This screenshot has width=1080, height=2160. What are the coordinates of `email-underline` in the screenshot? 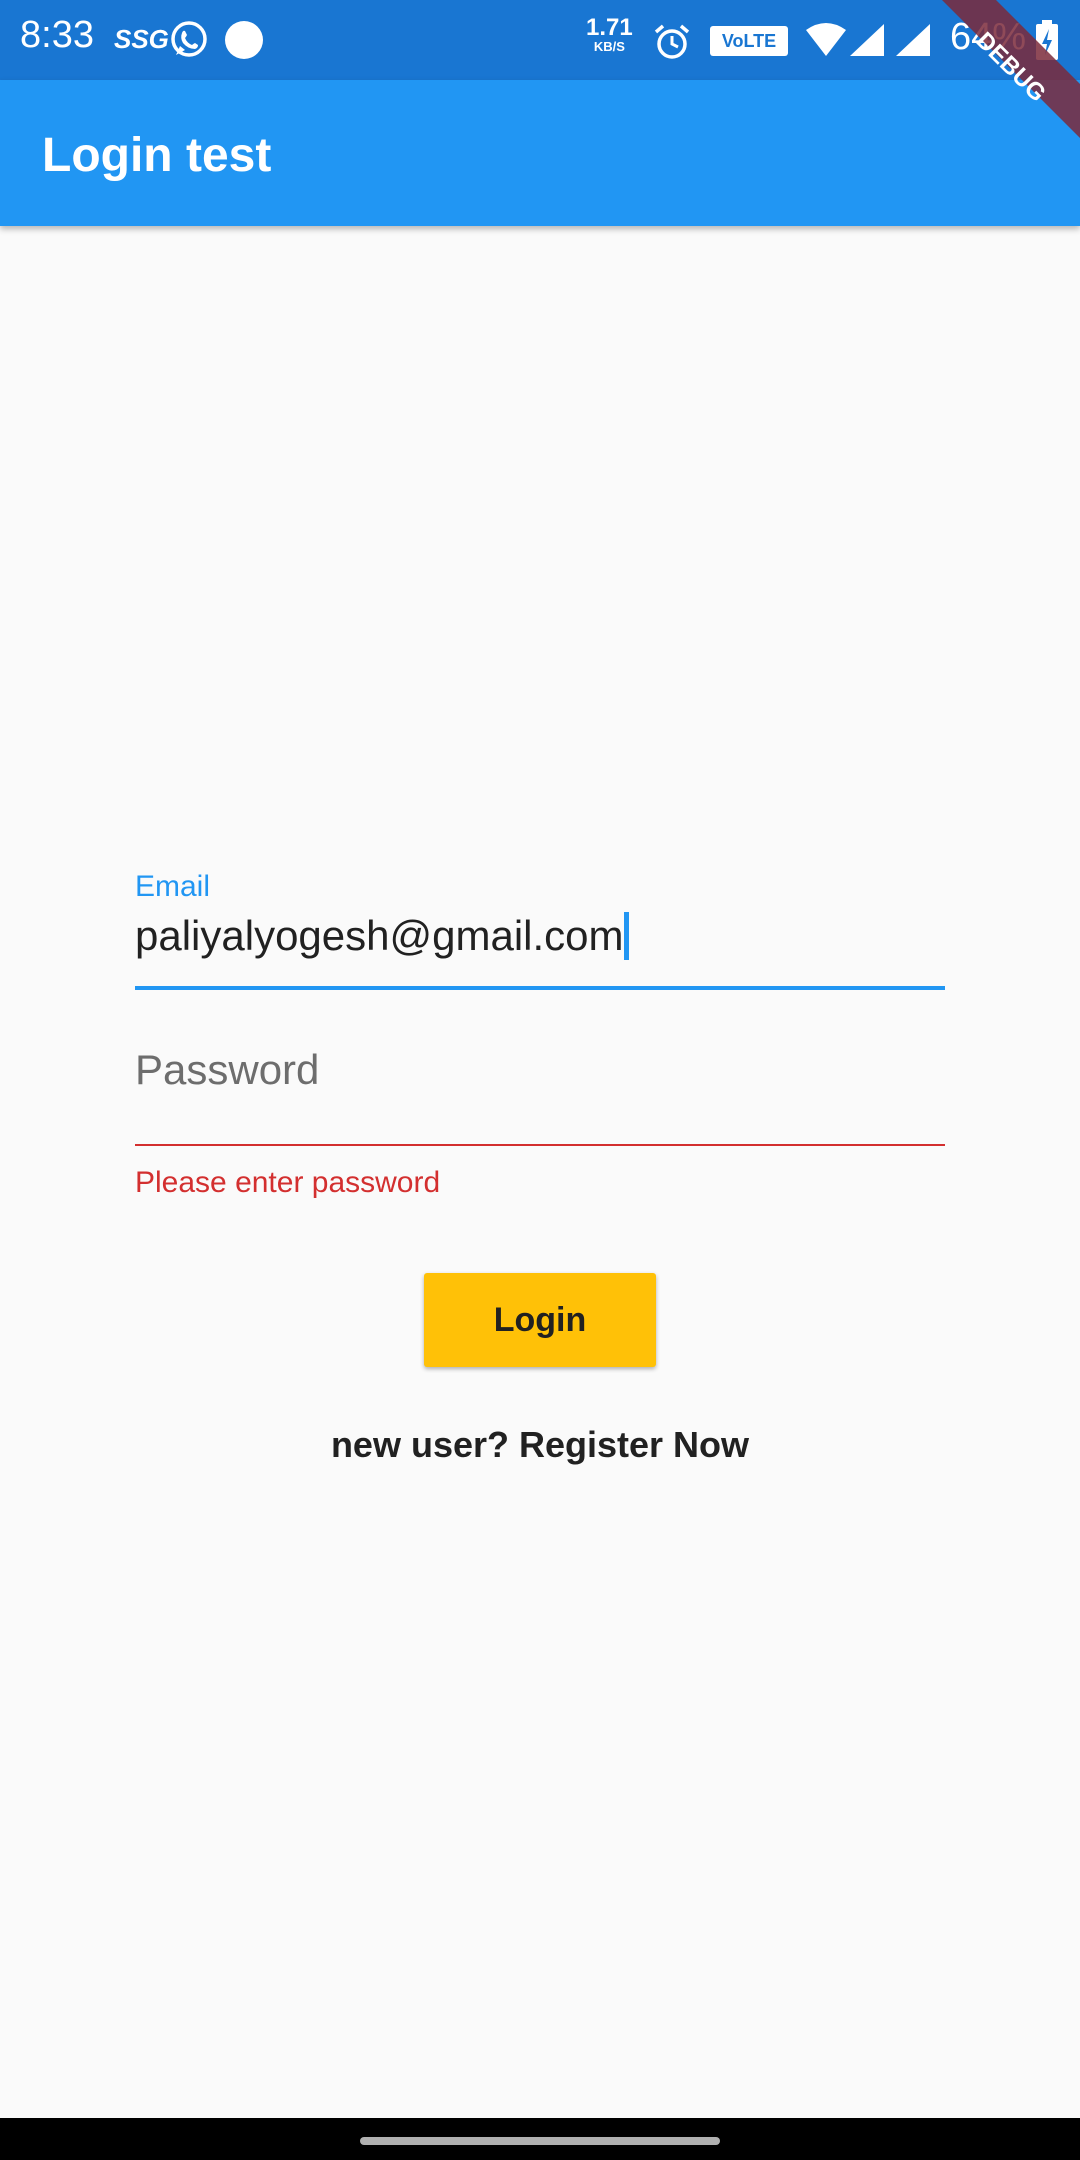 It's located at (540, 988).